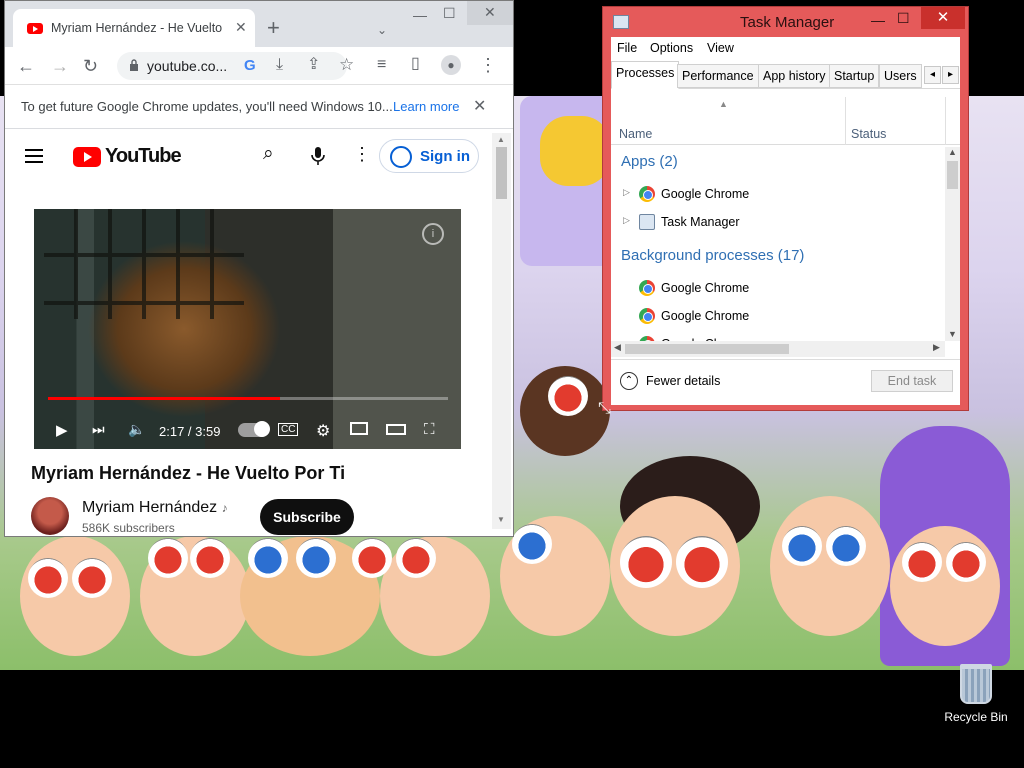 The image size is (1024, 768). What do you see at coordinates (718, 76) in the screenshot?
I see `tab-performance: Performance` at bounding box center [718, 76].